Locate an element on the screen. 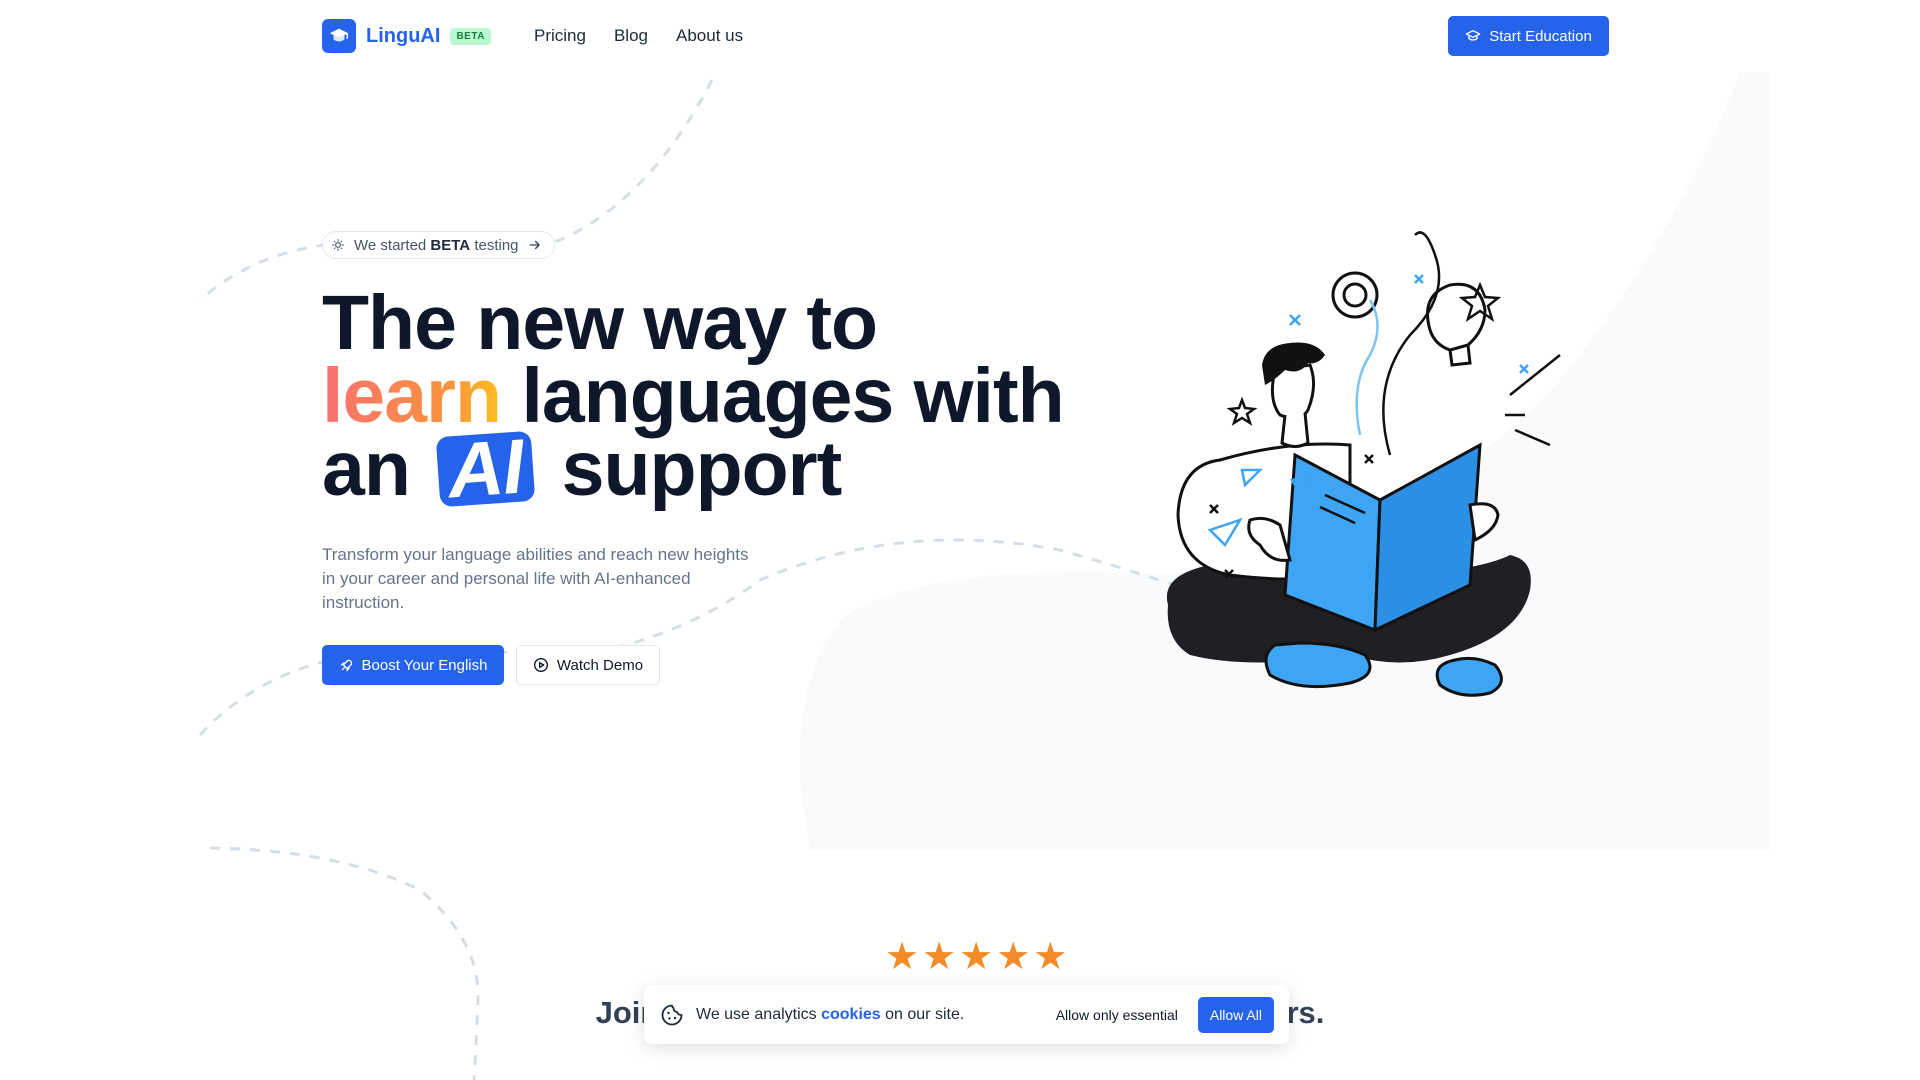  cookie-message: We use analytics cookies on our site. is located at coordinates (830, 1014).